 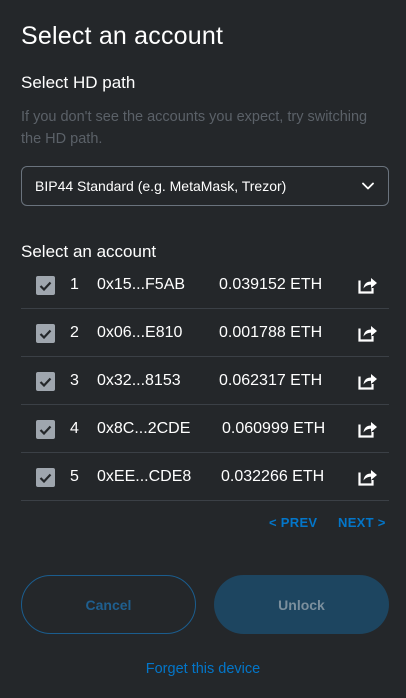 What do you see at coordinates (368, 186) in the screenshot?
I see `chevron-down-icon` at bounding box center [368, 186].